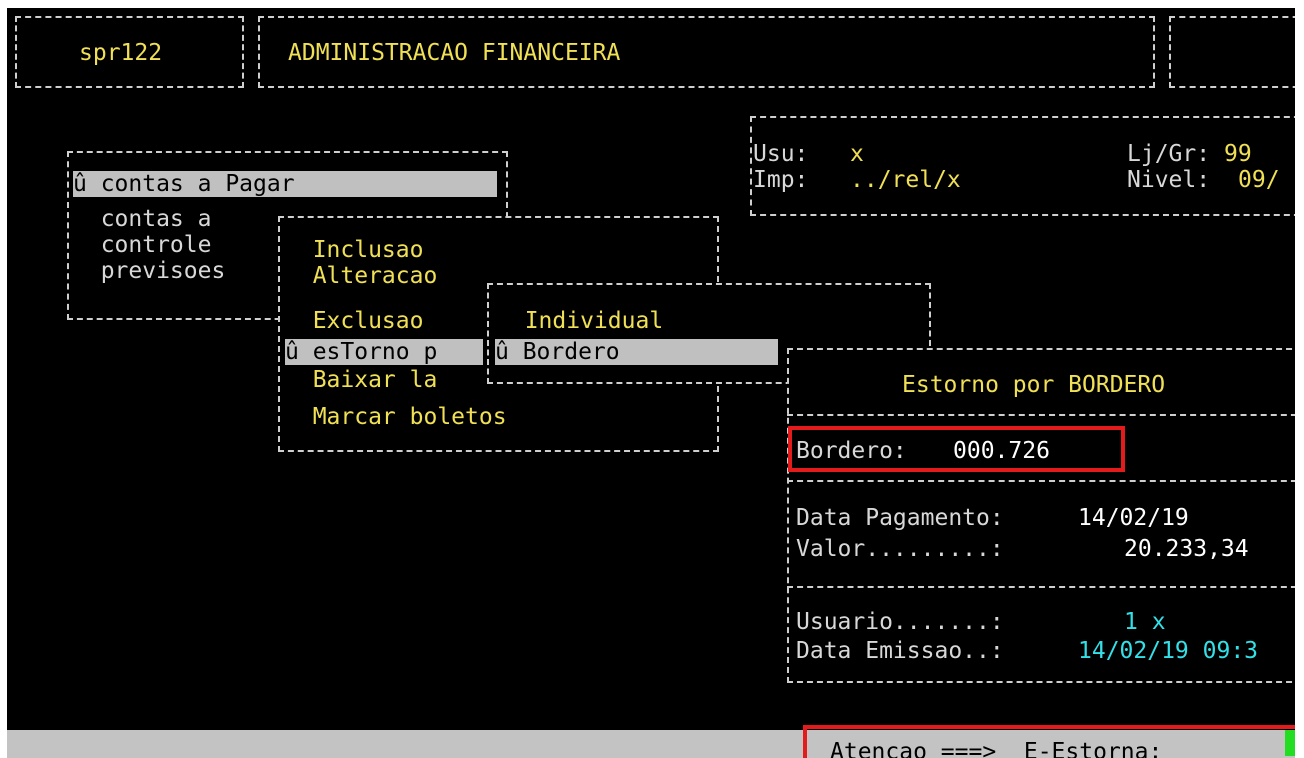 This screenshot has width=1304, height=758. Describe the element at coordinates (1259, 180) in the screenshot. I see `nivel-value: 09/` at that location.